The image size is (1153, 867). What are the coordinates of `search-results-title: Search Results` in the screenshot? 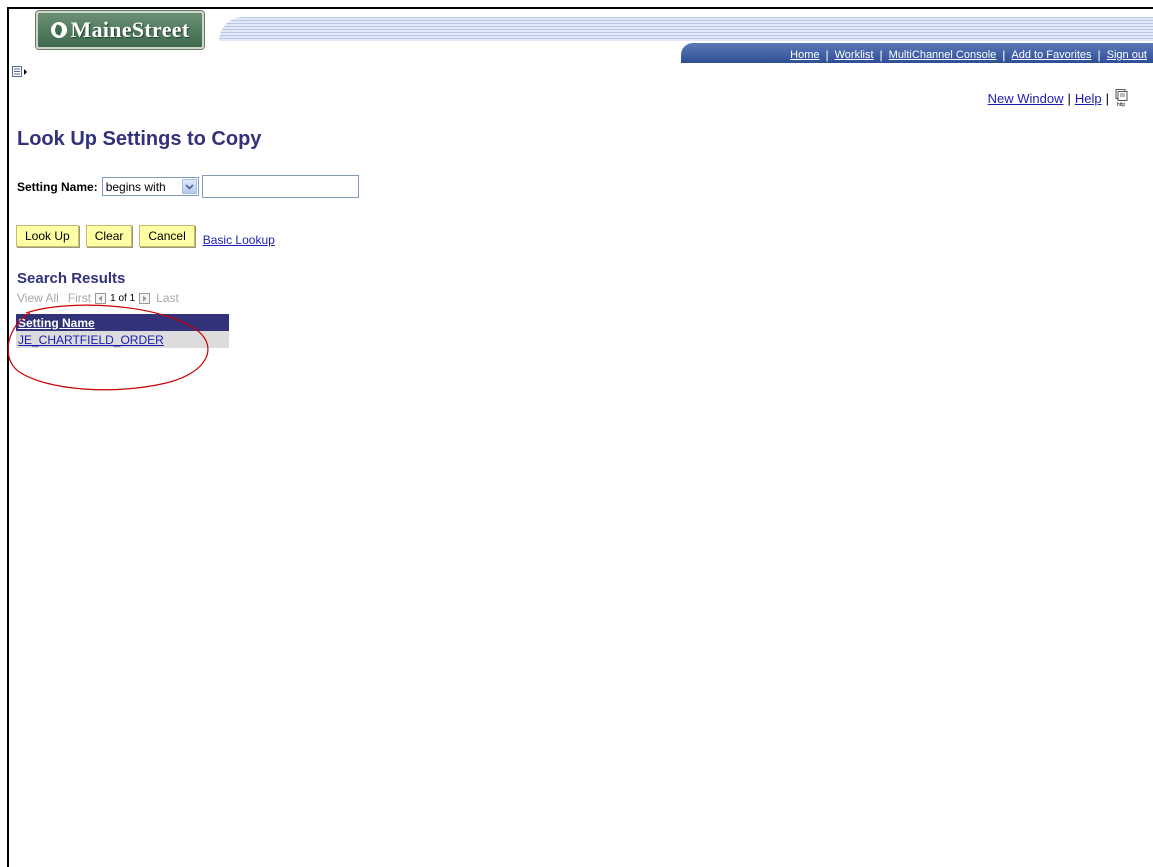 It's located at (71, 278).